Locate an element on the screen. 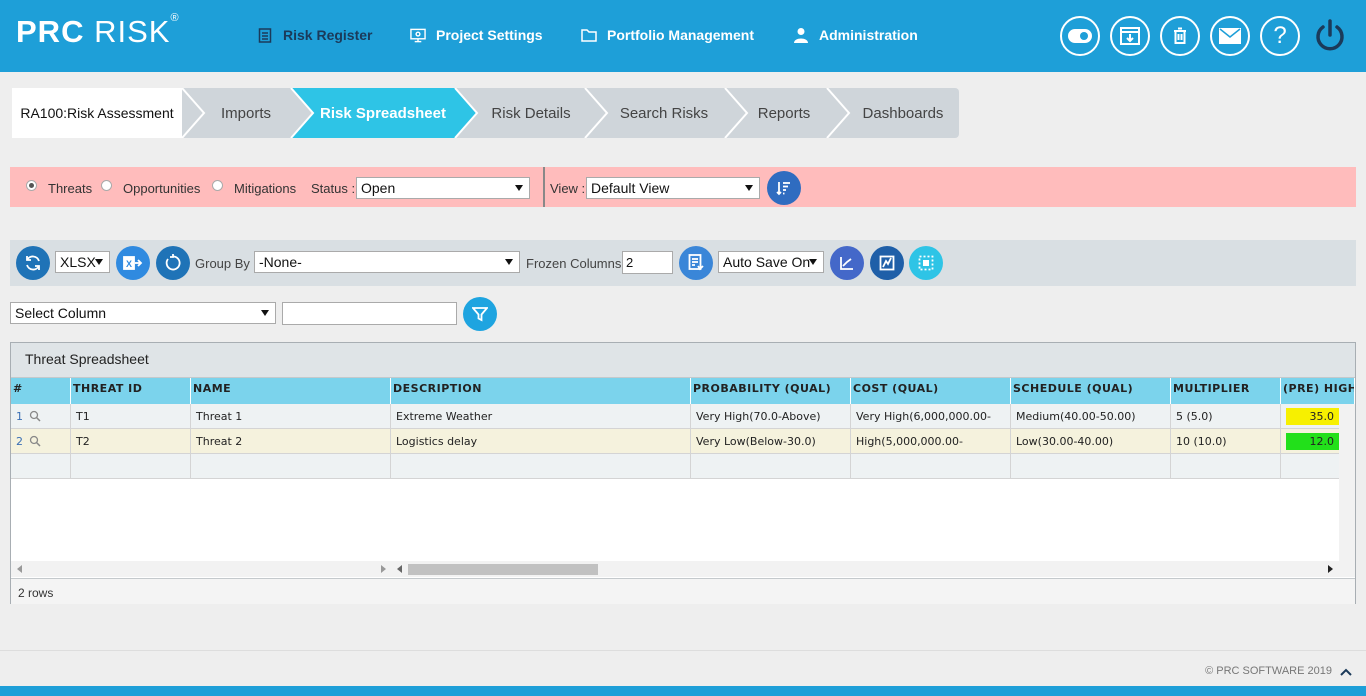 This screenshot has width=1366, height=696. scroll-left-frozen-icon is located at coordinates (20, 569).